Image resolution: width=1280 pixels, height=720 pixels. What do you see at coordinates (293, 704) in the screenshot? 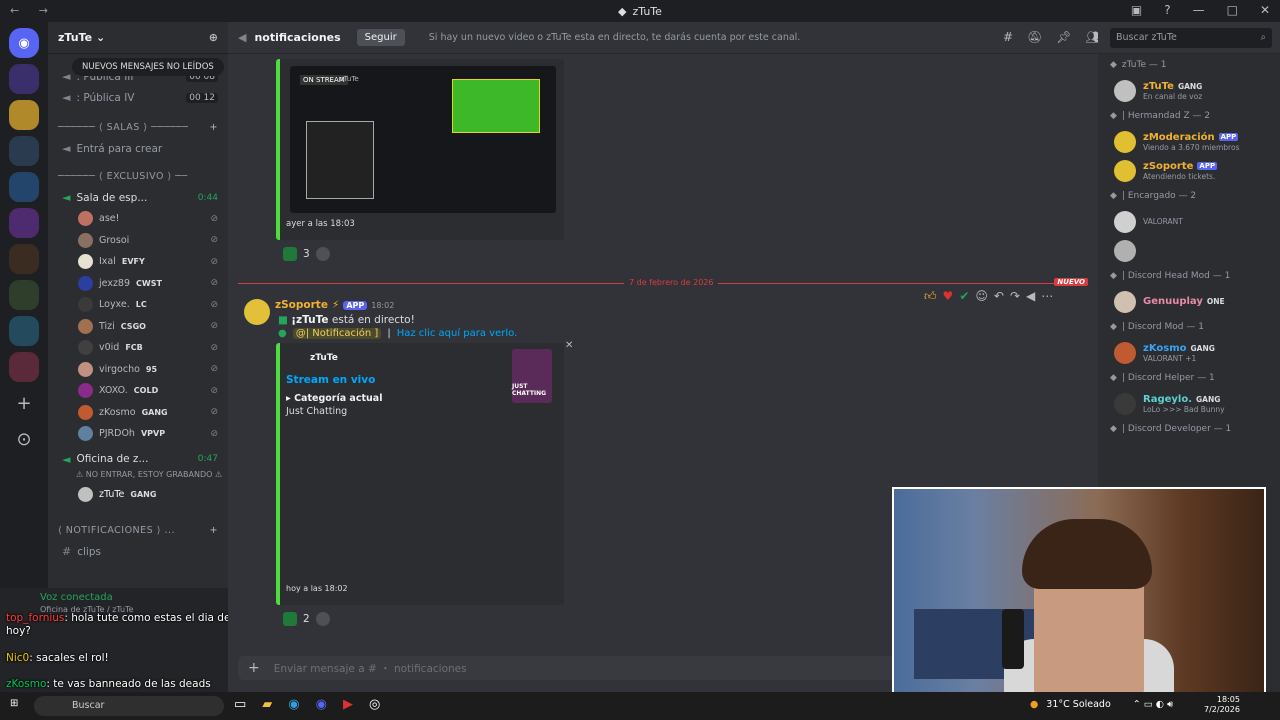
I see `edge-icon: ◉` at bounding box center [293, 704].